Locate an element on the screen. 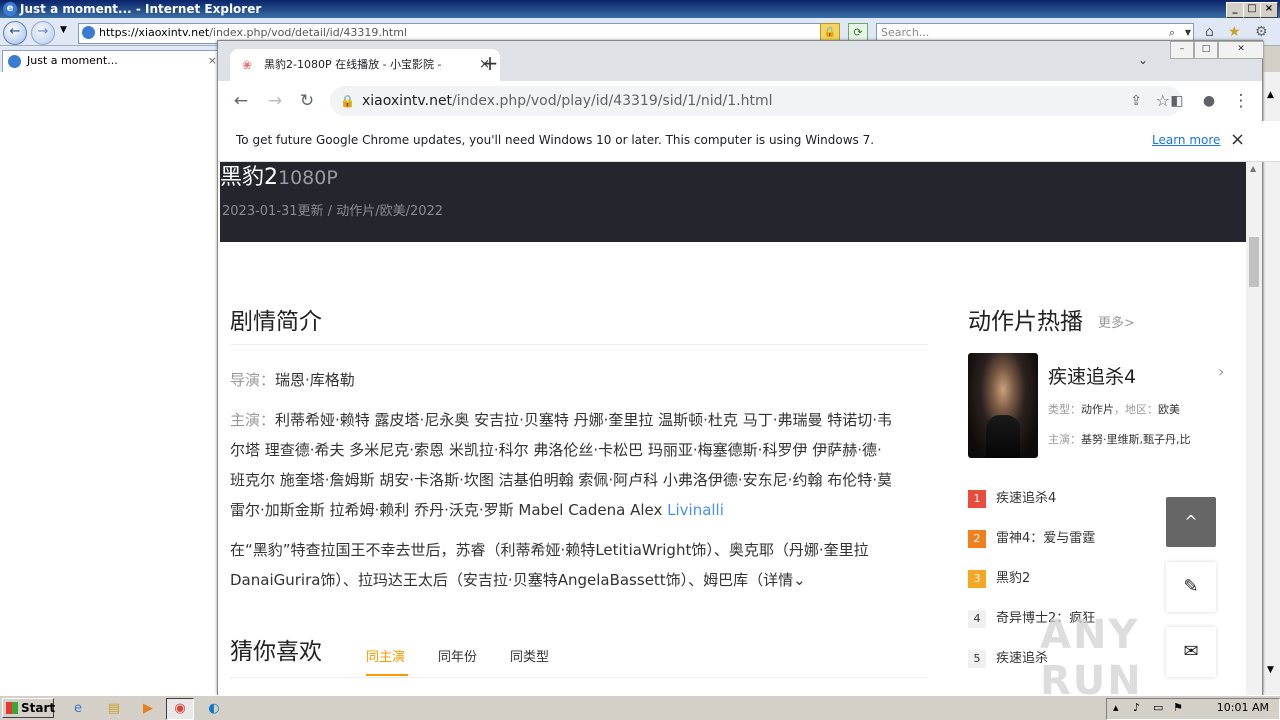 The height and width of the screenshot is (720, 1280). reload-icon: ↻ is located at coordinates (307, 101).